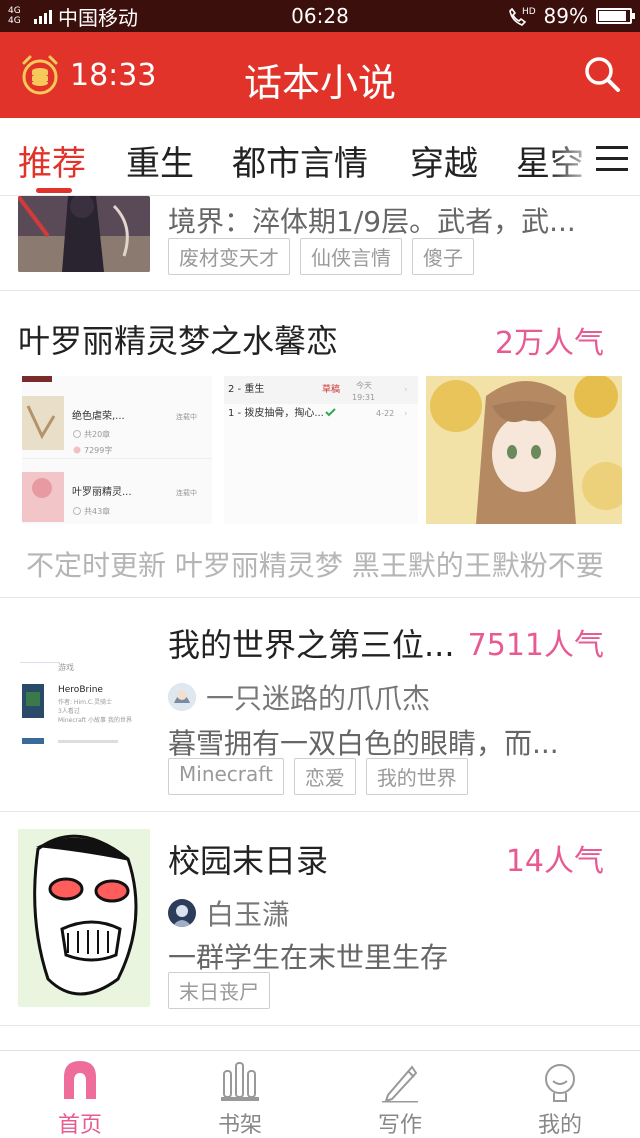  What do you see at coordinates (66, 667) in the screenshot?
I see `cover-header: 游戏` at bounding box center [66, 667].